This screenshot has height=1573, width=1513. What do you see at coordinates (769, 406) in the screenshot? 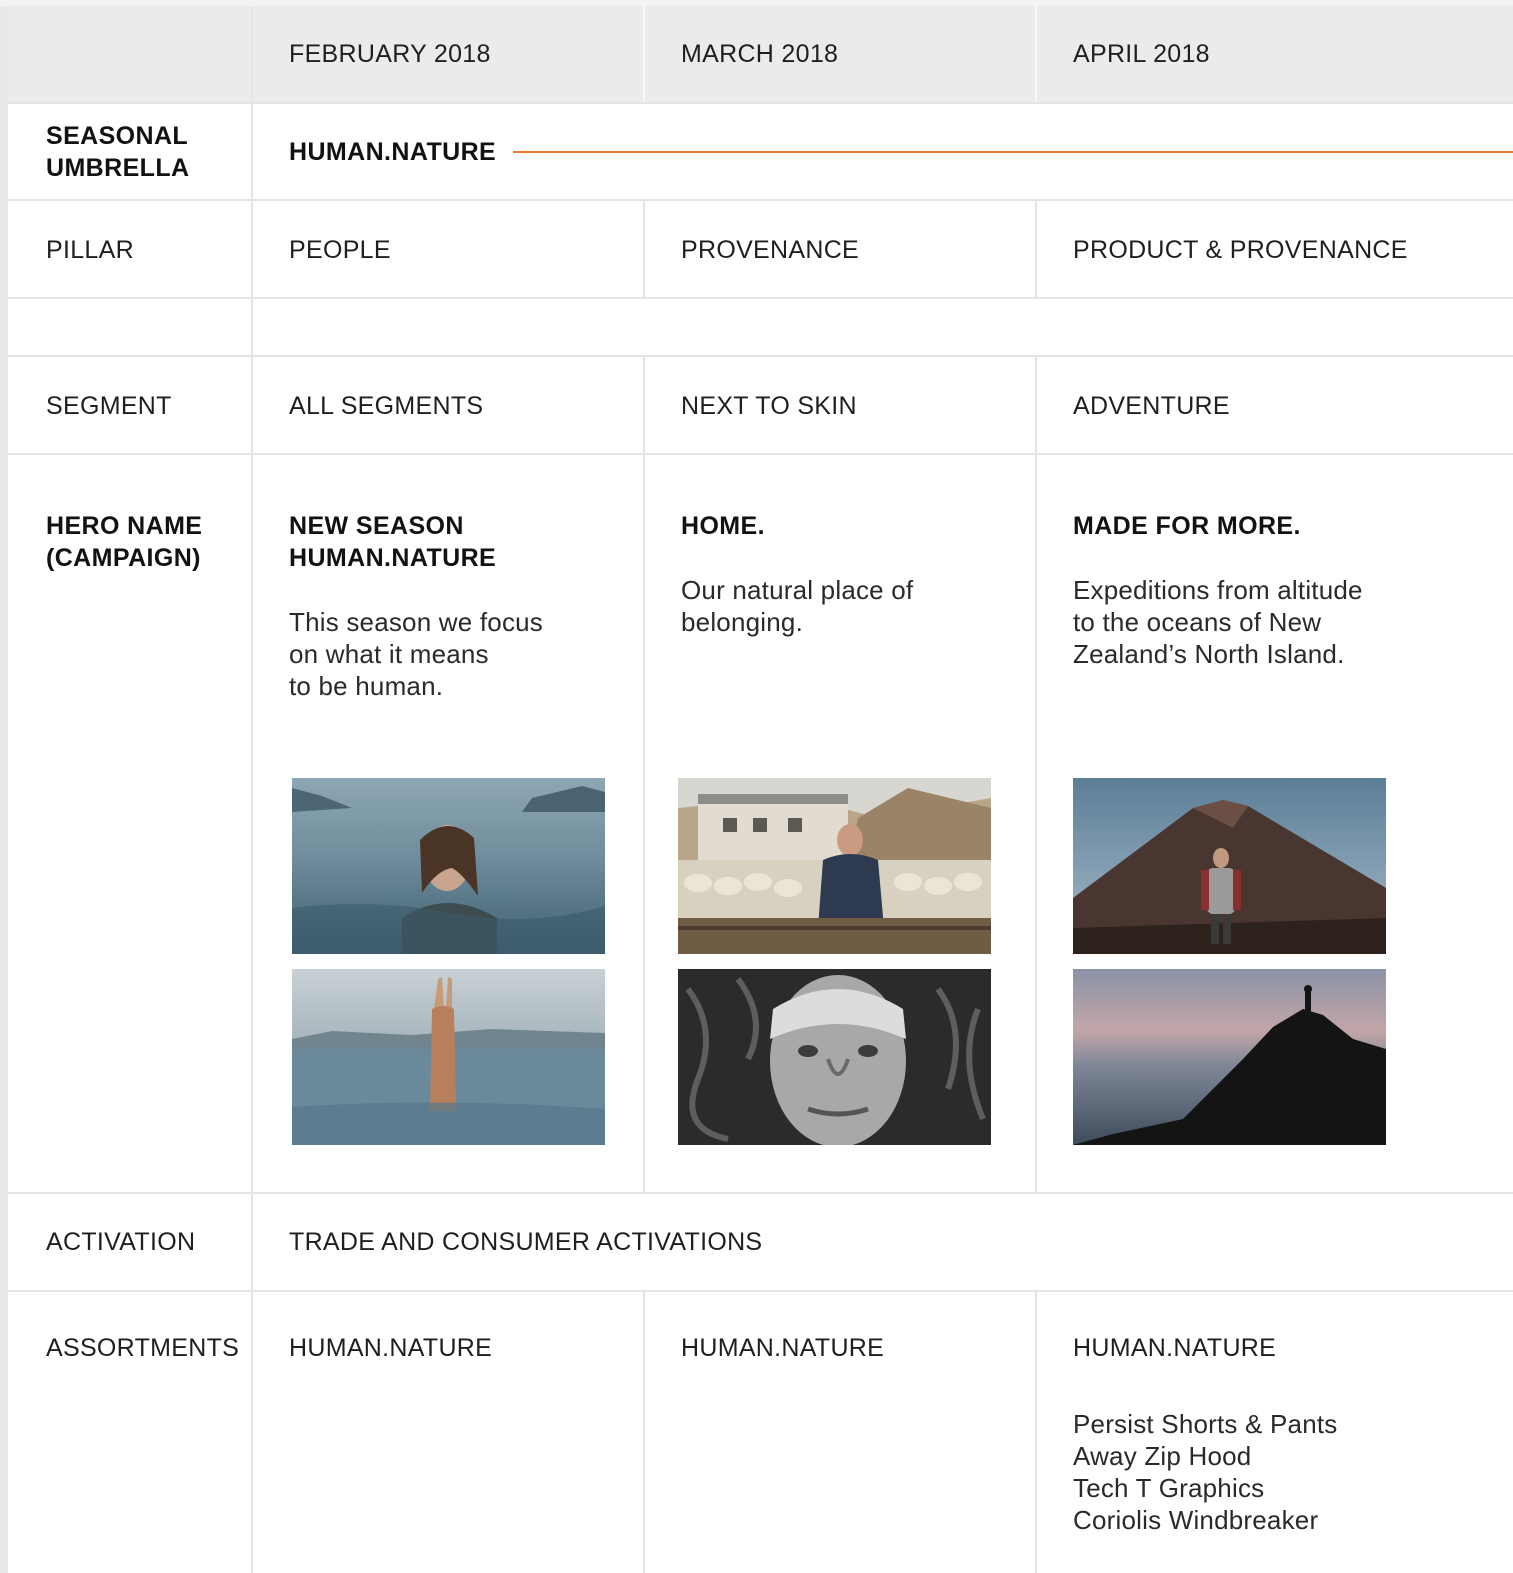
I see `segment-march: NEXT TO SKIN` at bounding box center [769, 406].